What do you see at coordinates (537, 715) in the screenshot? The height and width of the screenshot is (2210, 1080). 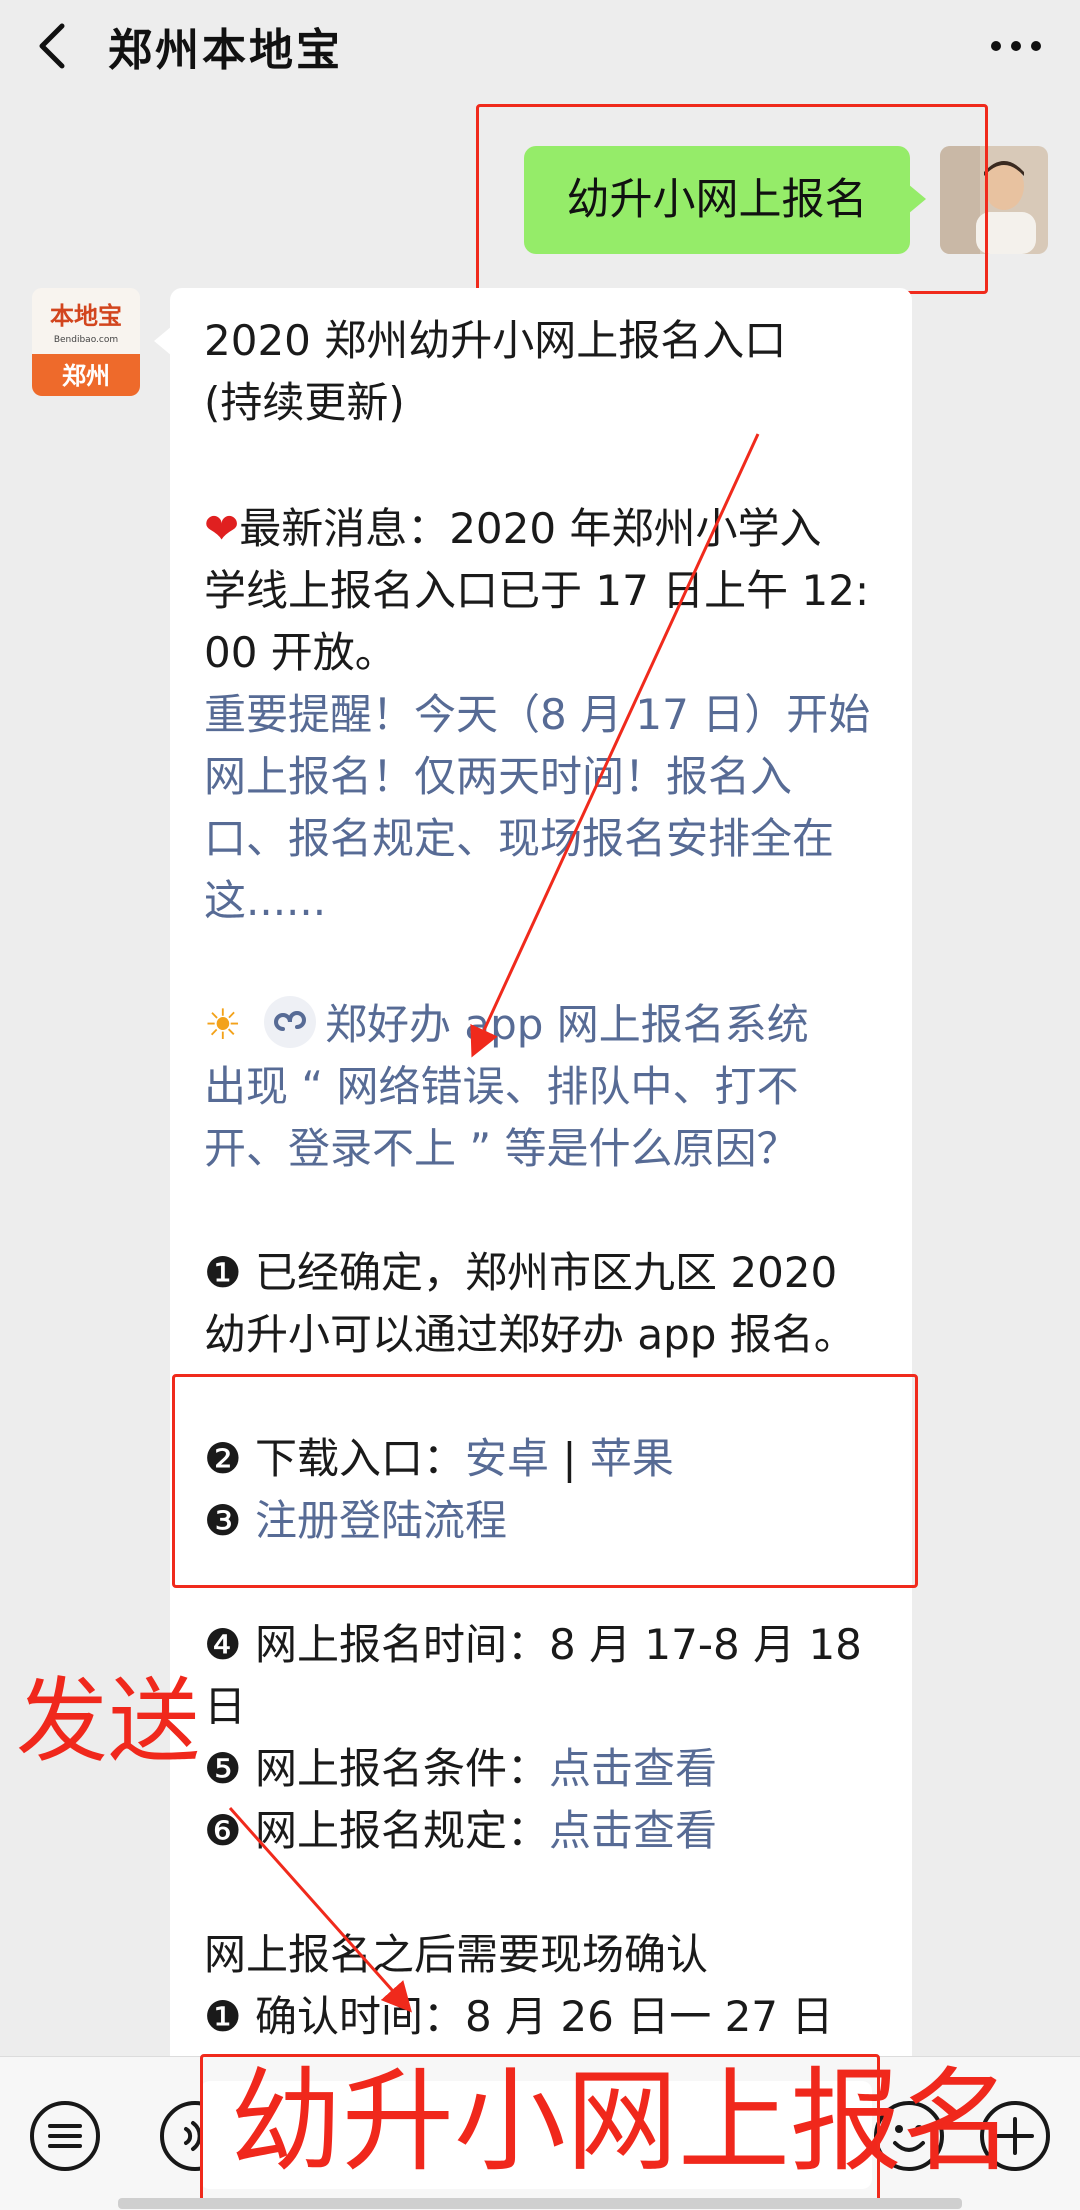 I see `reminder-link-1: 重要提醒！今天（8 月 17 日）开始` at bounding box center [537, 715].